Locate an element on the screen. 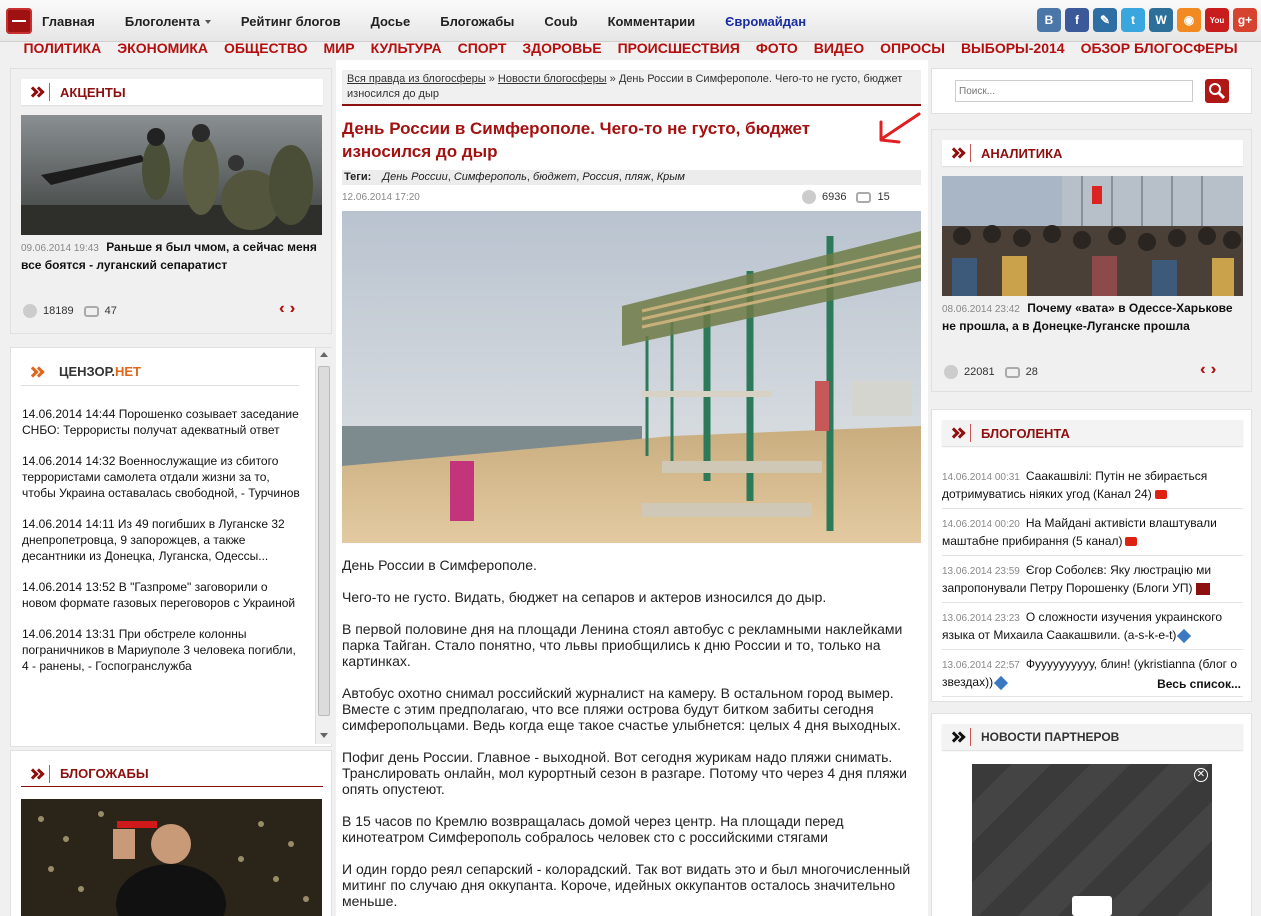  category-link: СПОРТ is located at coordinates (482, 49).